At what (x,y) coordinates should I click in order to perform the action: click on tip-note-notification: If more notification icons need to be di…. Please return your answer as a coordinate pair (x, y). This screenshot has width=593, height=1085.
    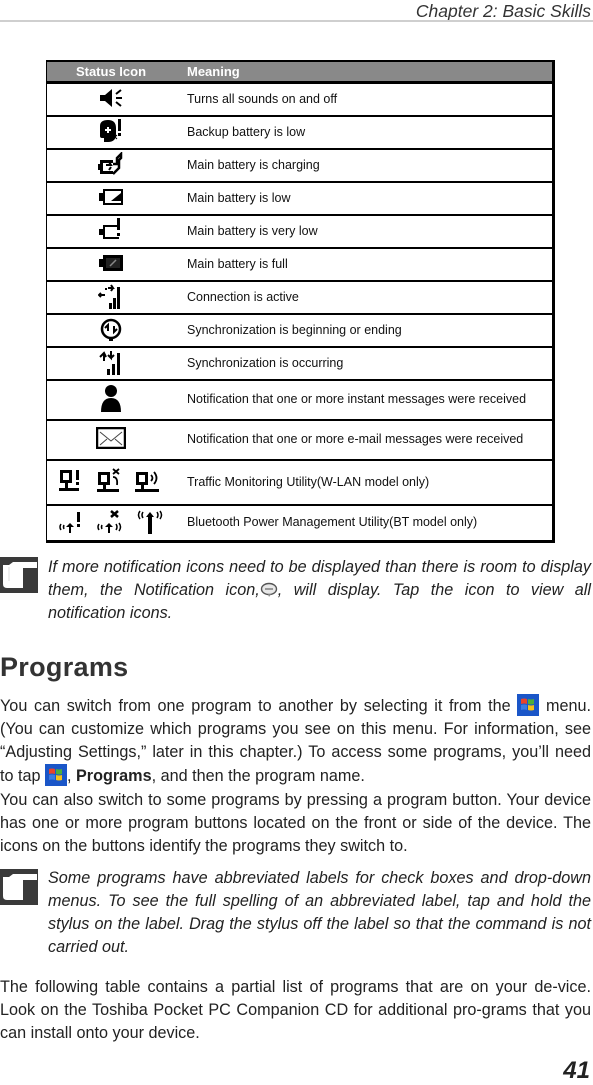
    Looking at the image, I should click on (296, 590).